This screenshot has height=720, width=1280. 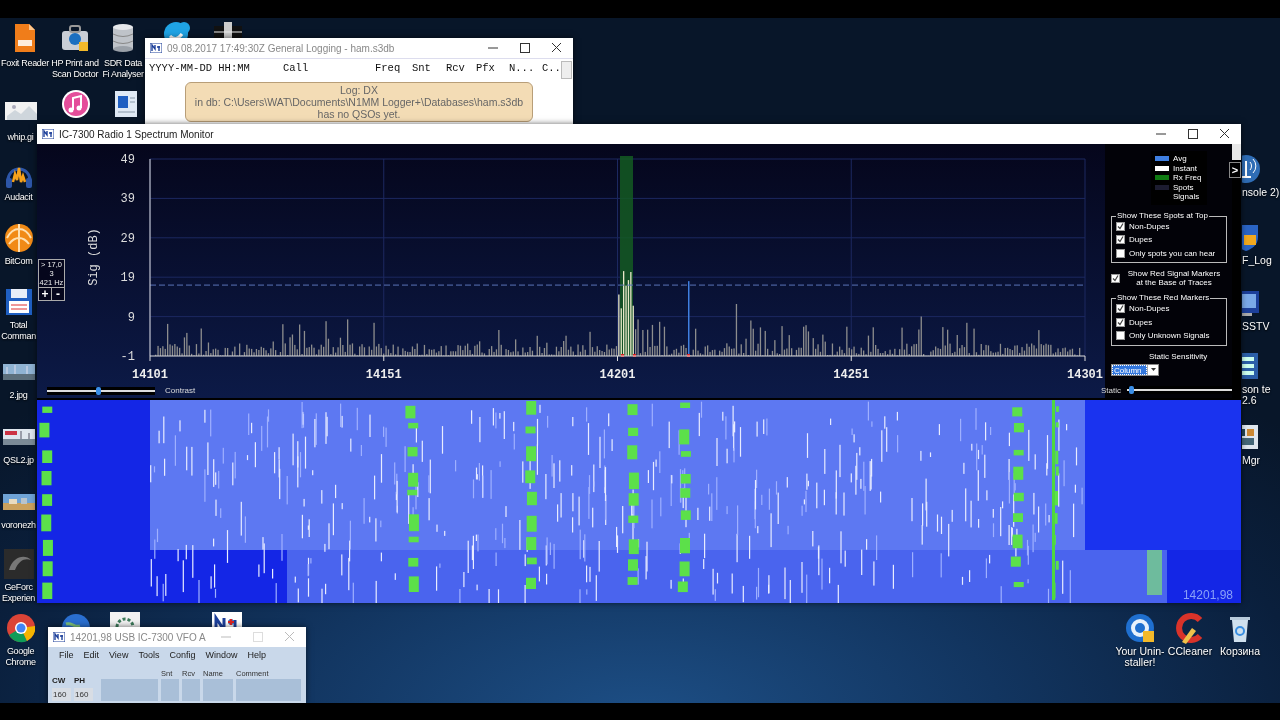 What do you see at coordinates (127, 238) in the screenshot?
I see `axis-label: 29` at bounding box center [127, 238].